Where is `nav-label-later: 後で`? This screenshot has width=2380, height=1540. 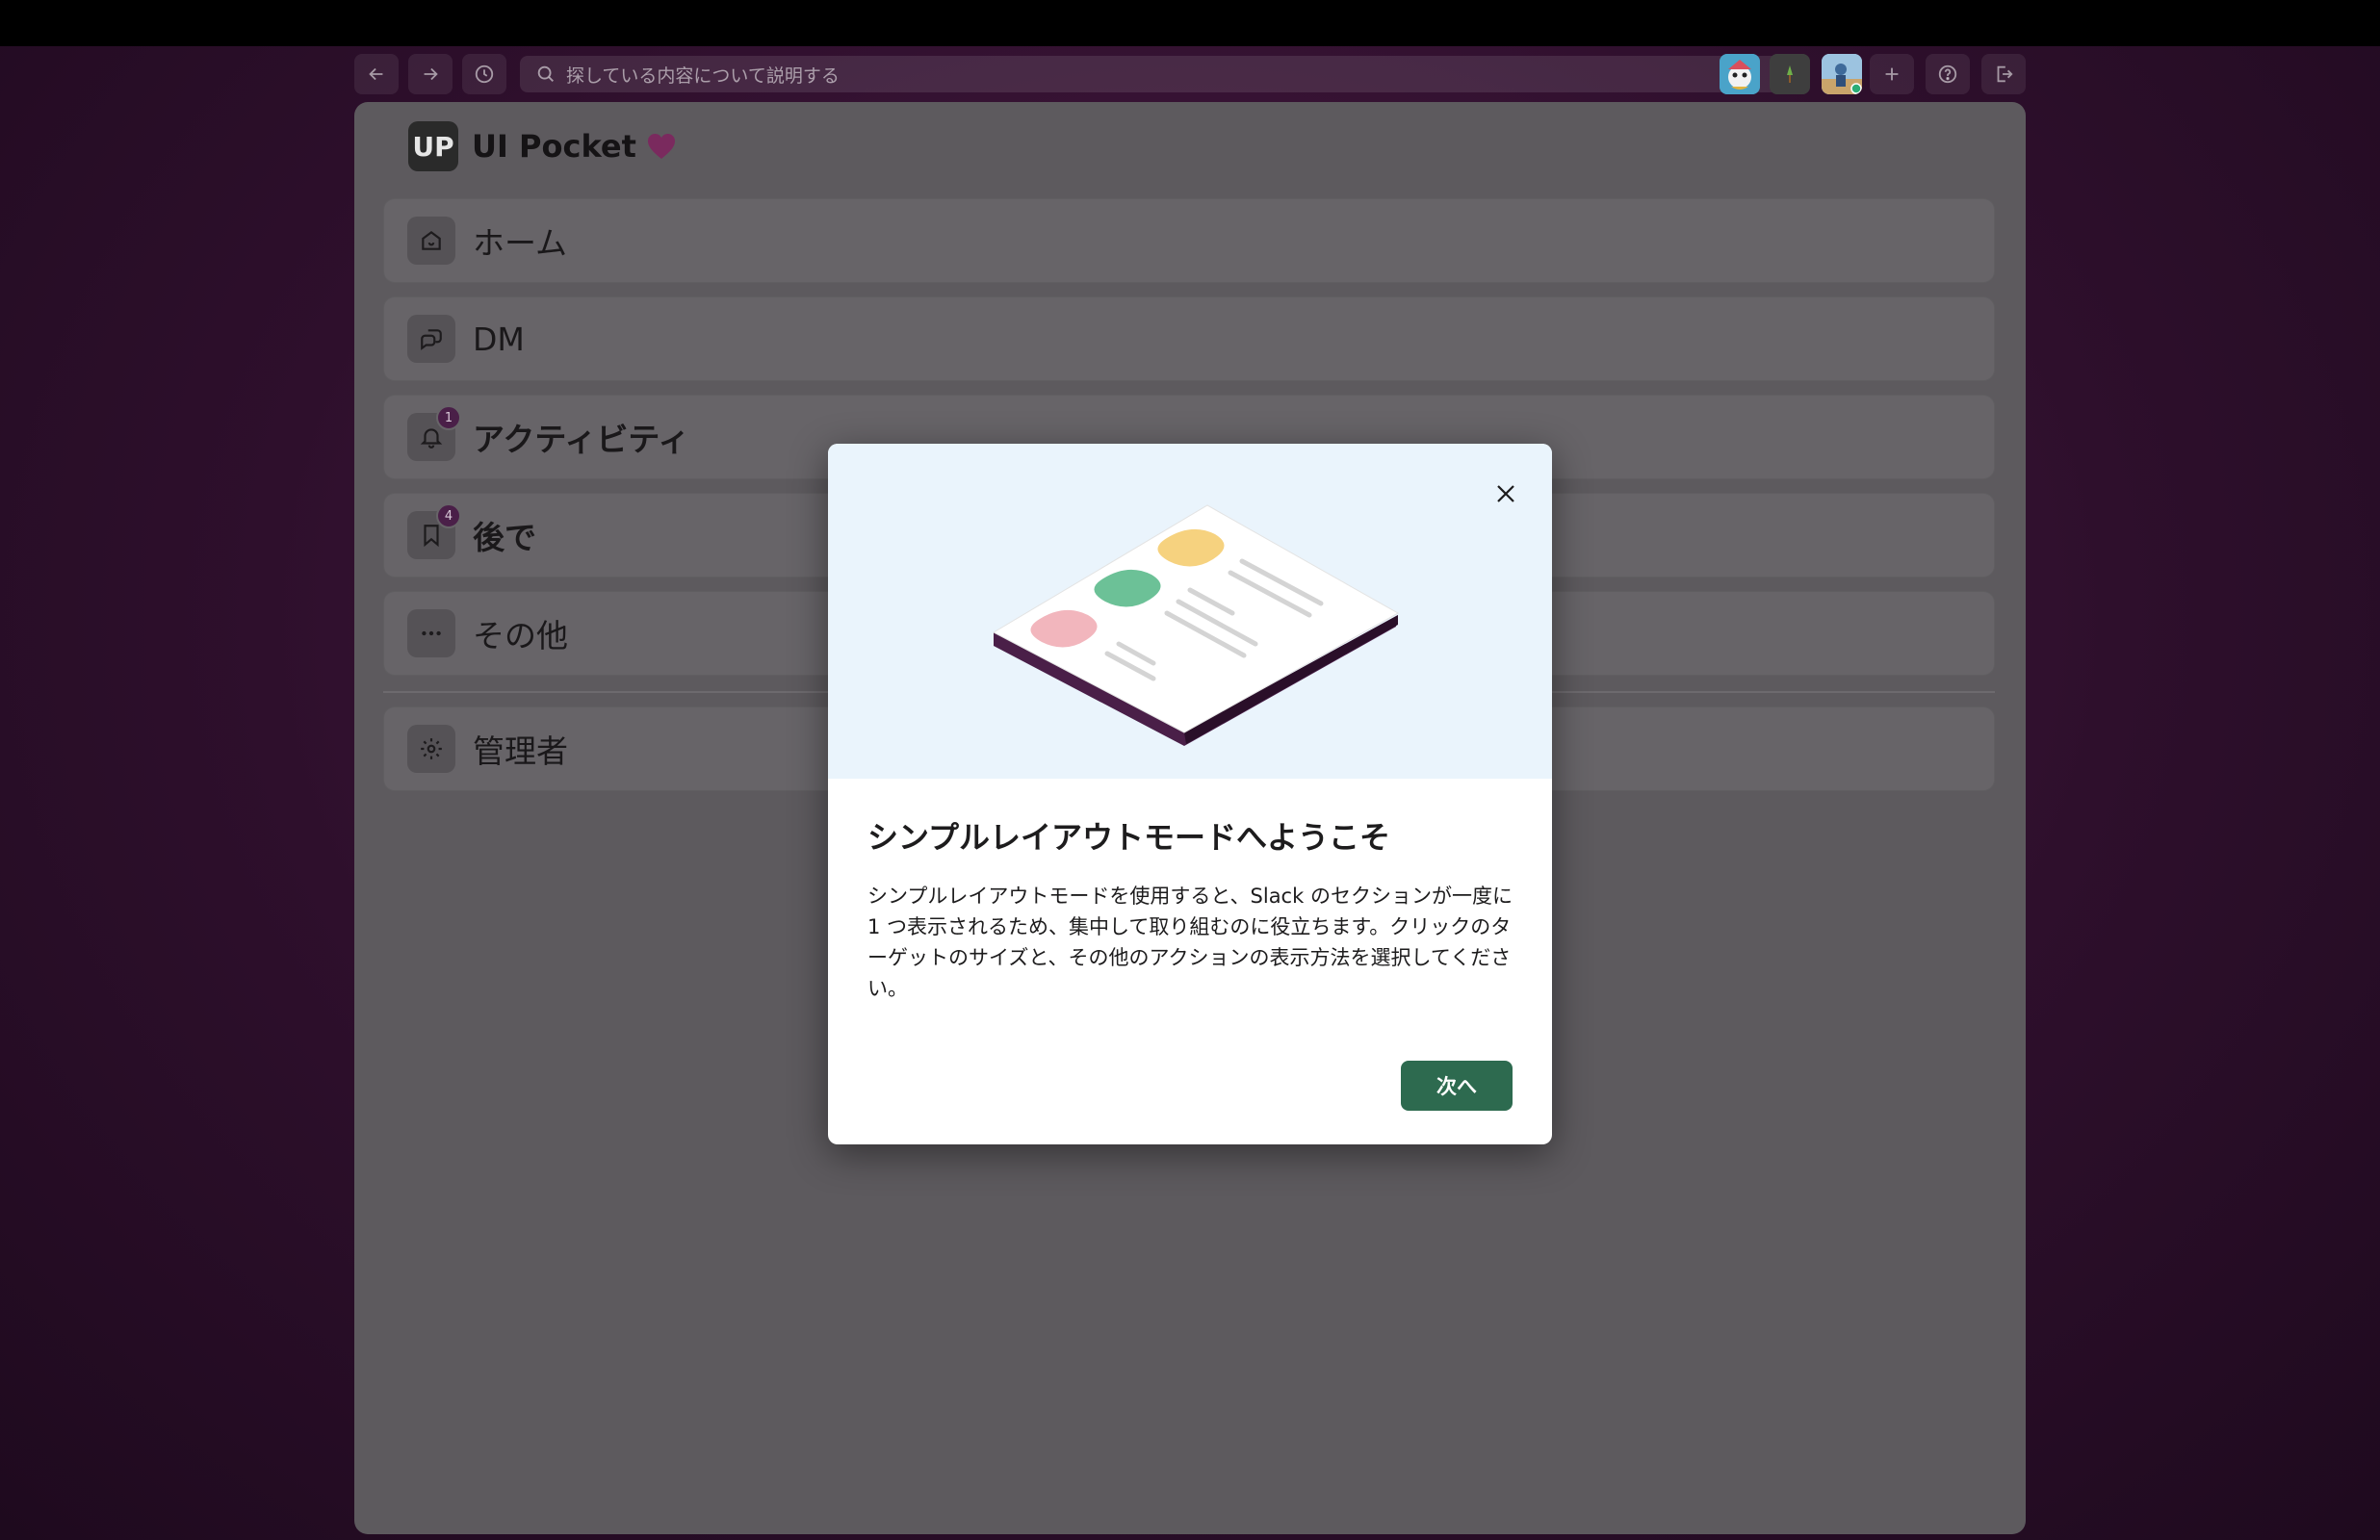 nav-label-later: 後で is located at coordinates (505, 537).